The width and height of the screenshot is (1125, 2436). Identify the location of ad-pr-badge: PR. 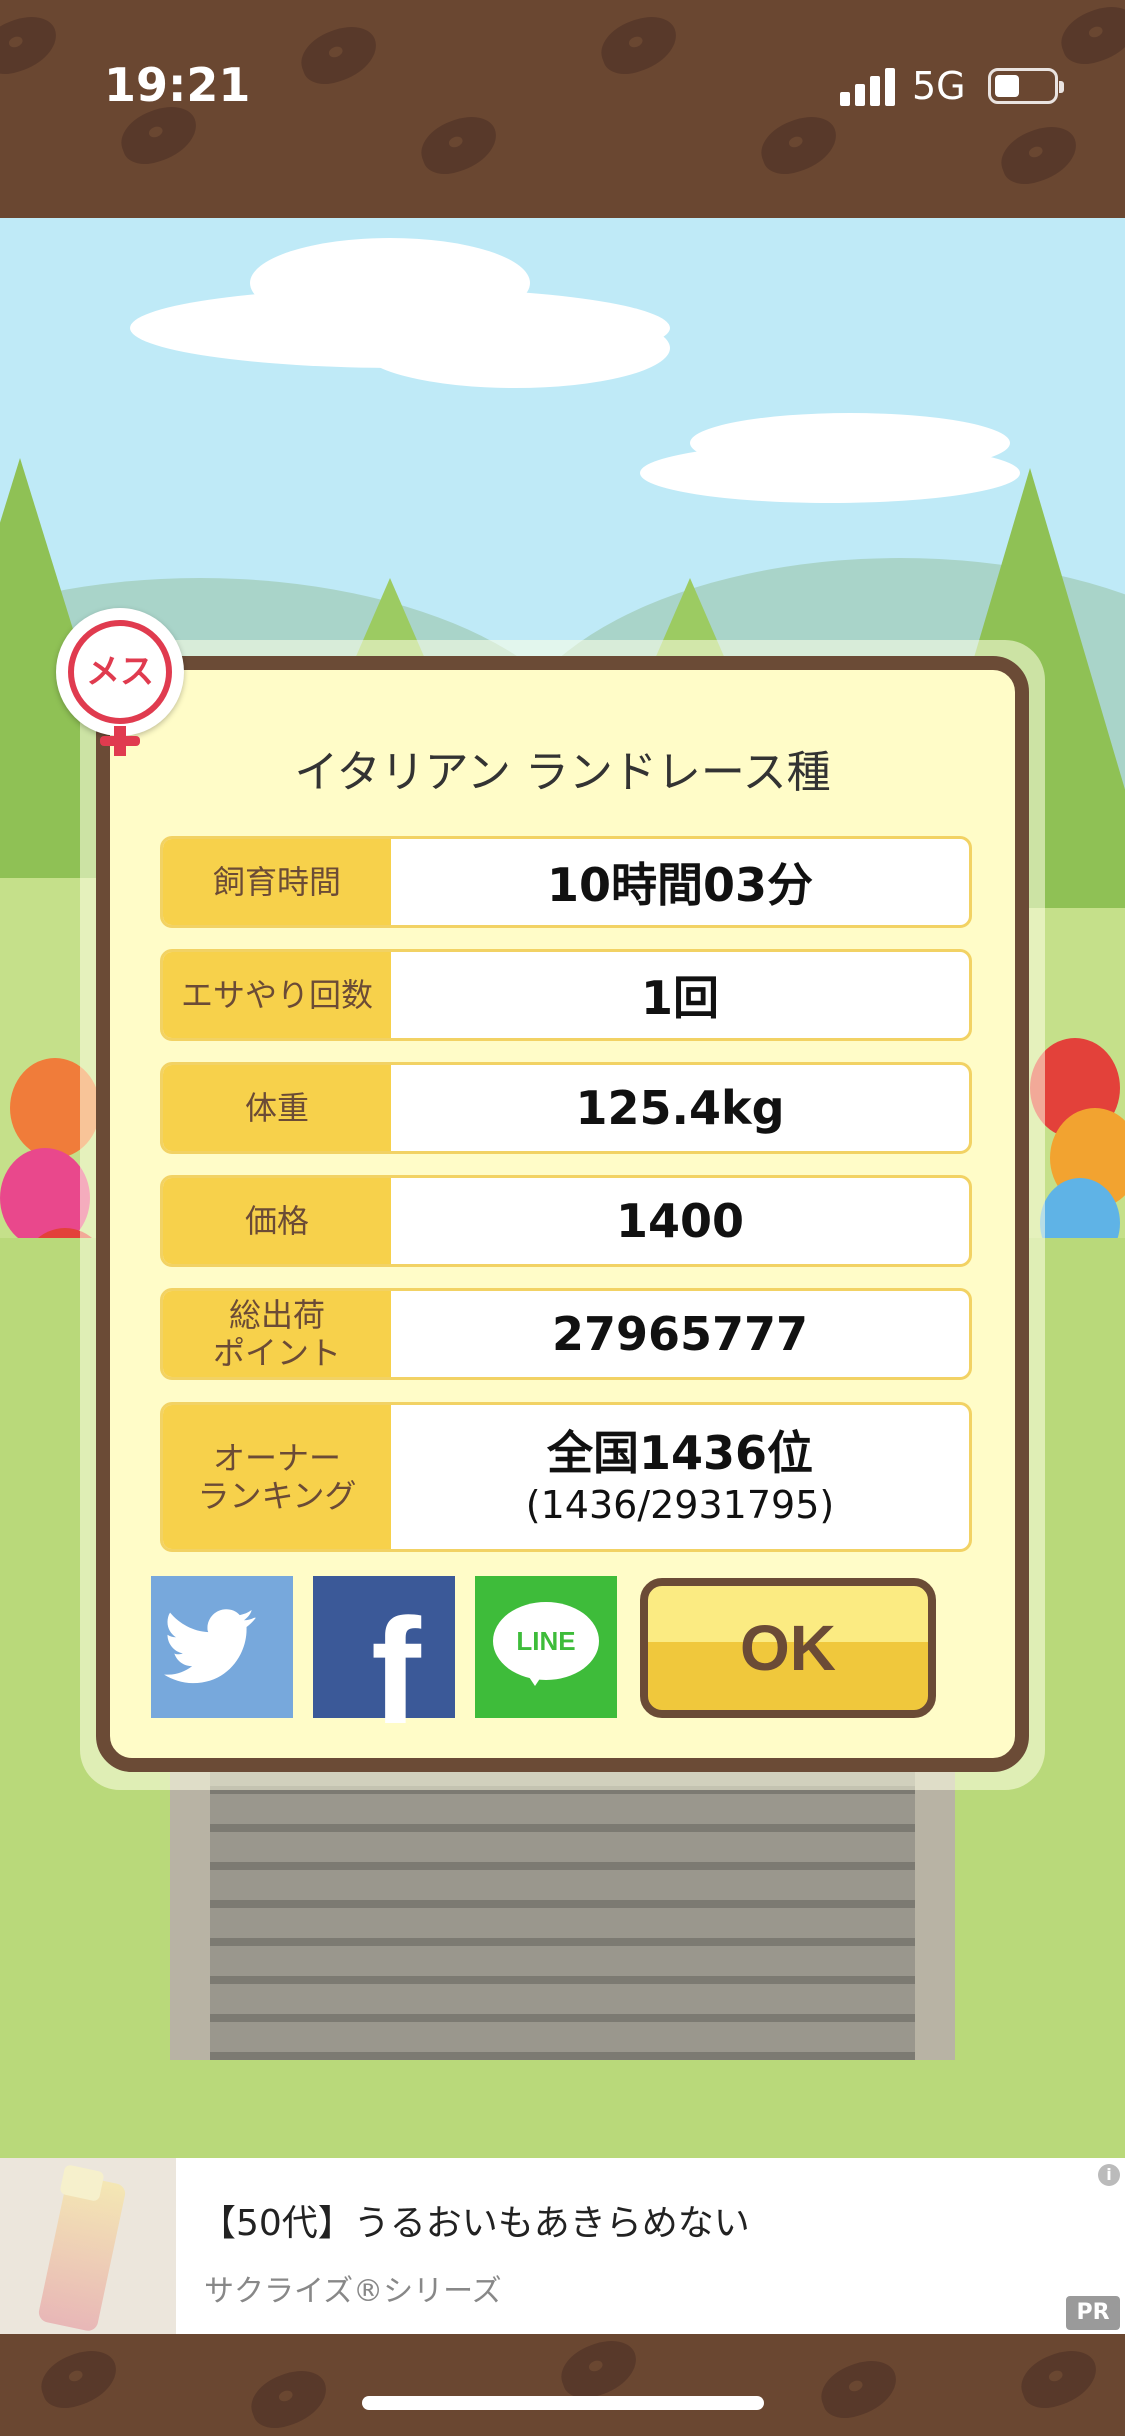
(1093, 2313).